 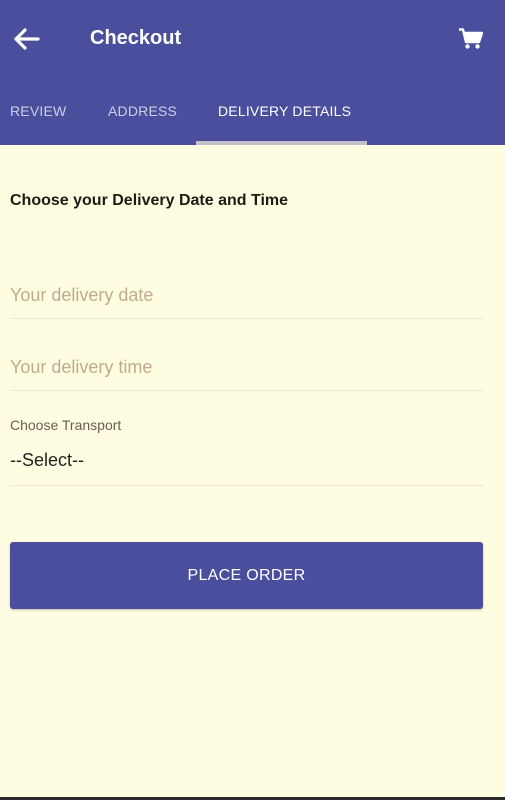 I want to click on delivery-time-field, so click(x=246, y=371).